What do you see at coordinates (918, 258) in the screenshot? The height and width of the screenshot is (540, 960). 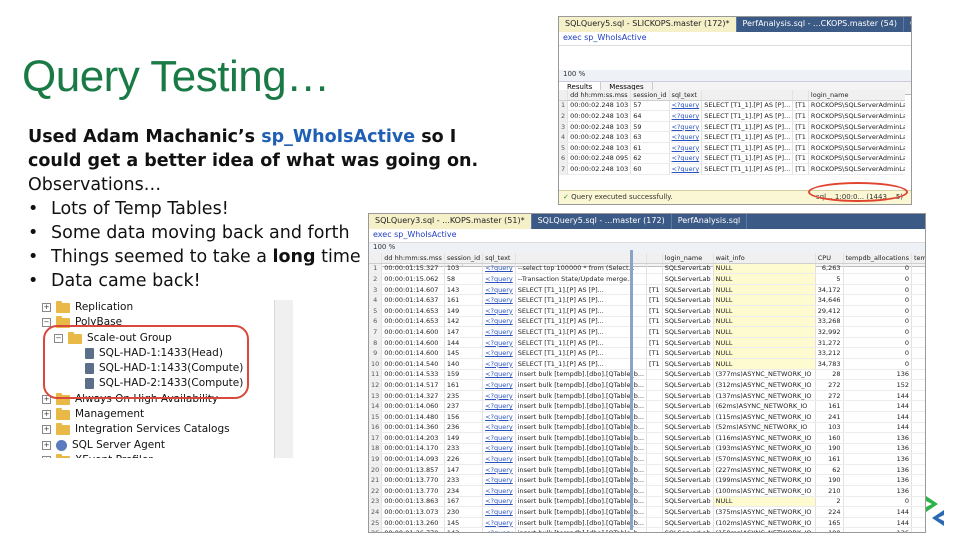 I see `column-header: tempdb_current` at bounding box center [918, 258].